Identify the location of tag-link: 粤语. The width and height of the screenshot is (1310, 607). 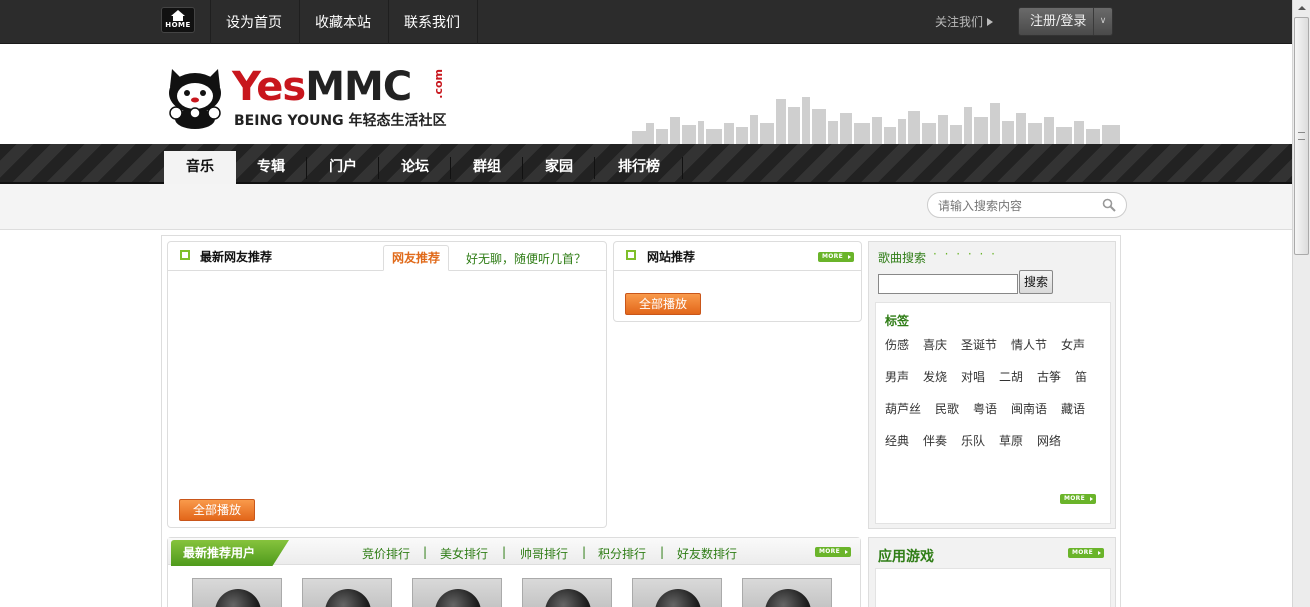
(985, 408).